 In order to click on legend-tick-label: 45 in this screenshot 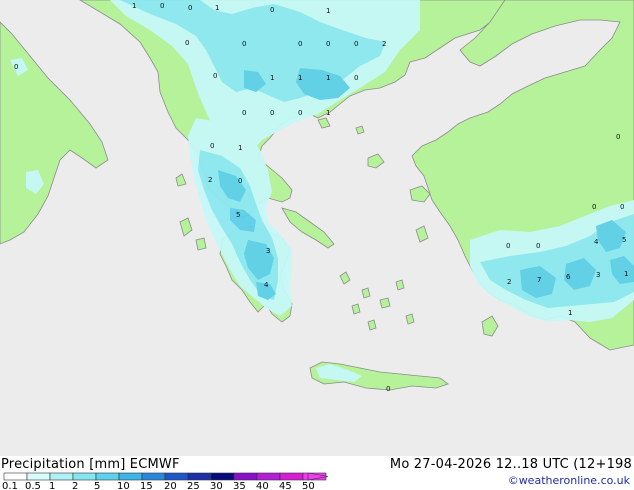, I will do `click(285, 485)`.